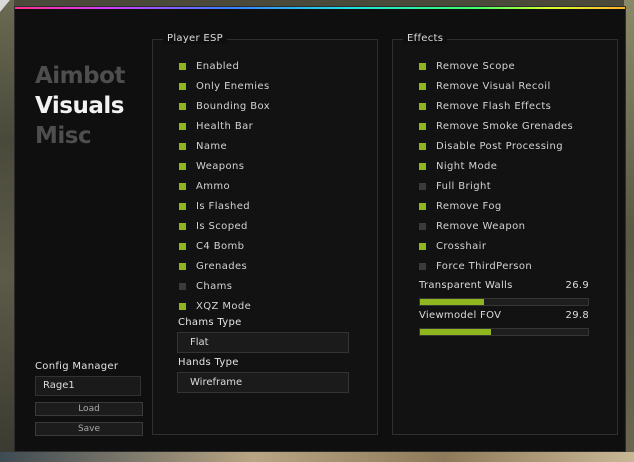  I want to click on main-nav: Aimbot Visuals Misc, so click(80, 106).